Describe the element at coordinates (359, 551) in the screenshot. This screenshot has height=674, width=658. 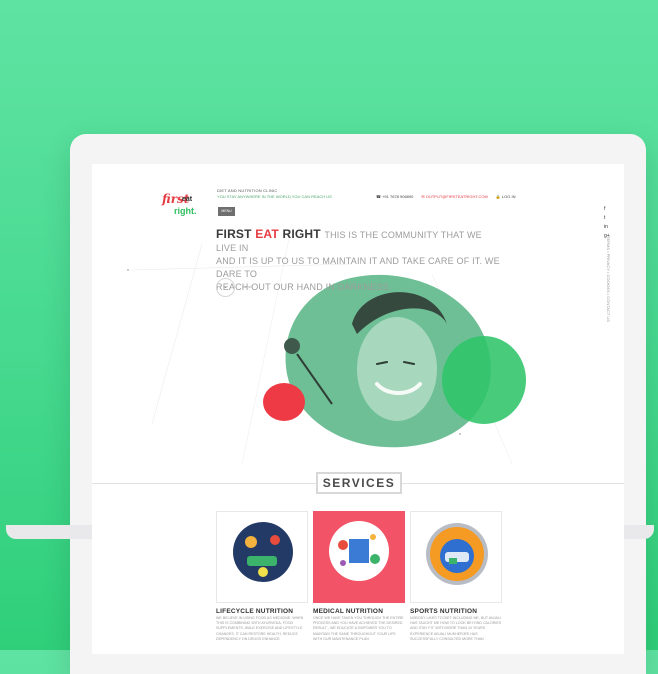
I see `medical-illustration-icon` at that location.